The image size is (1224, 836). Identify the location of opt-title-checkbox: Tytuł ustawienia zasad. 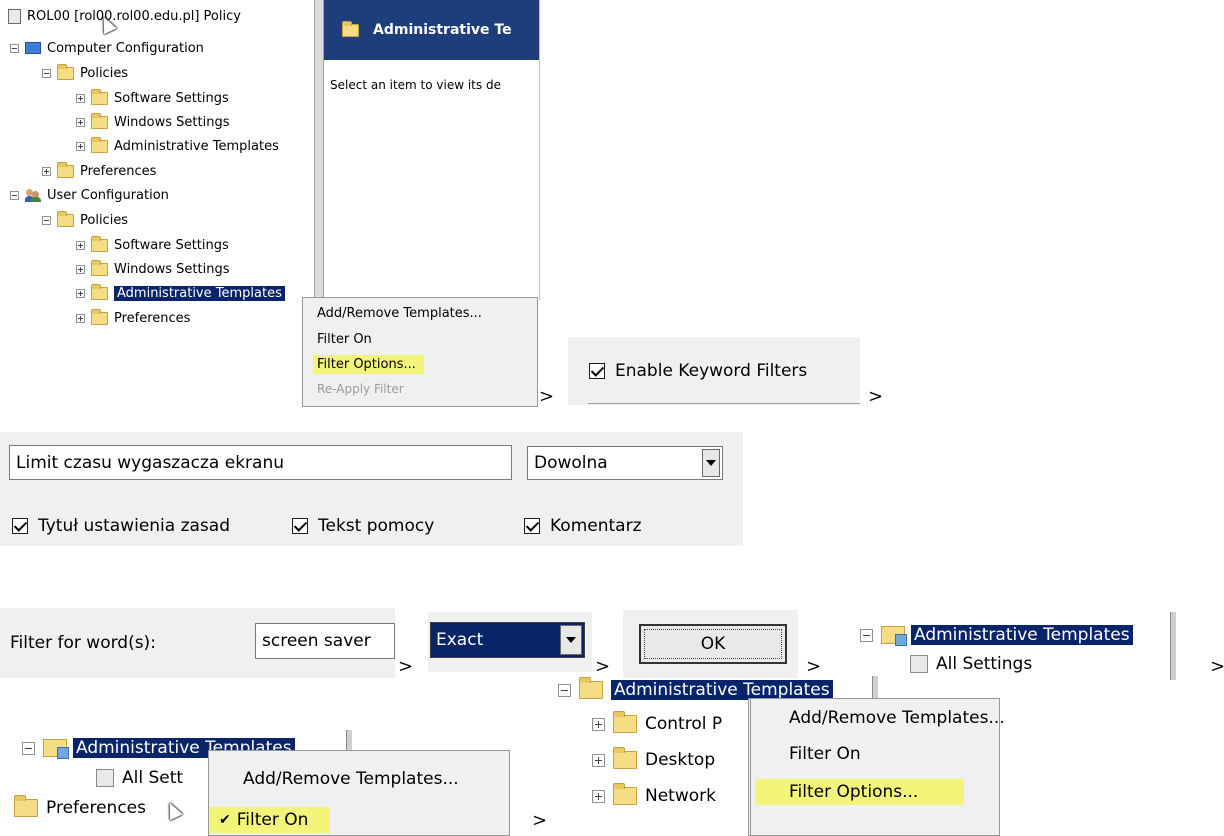
(121, 526).